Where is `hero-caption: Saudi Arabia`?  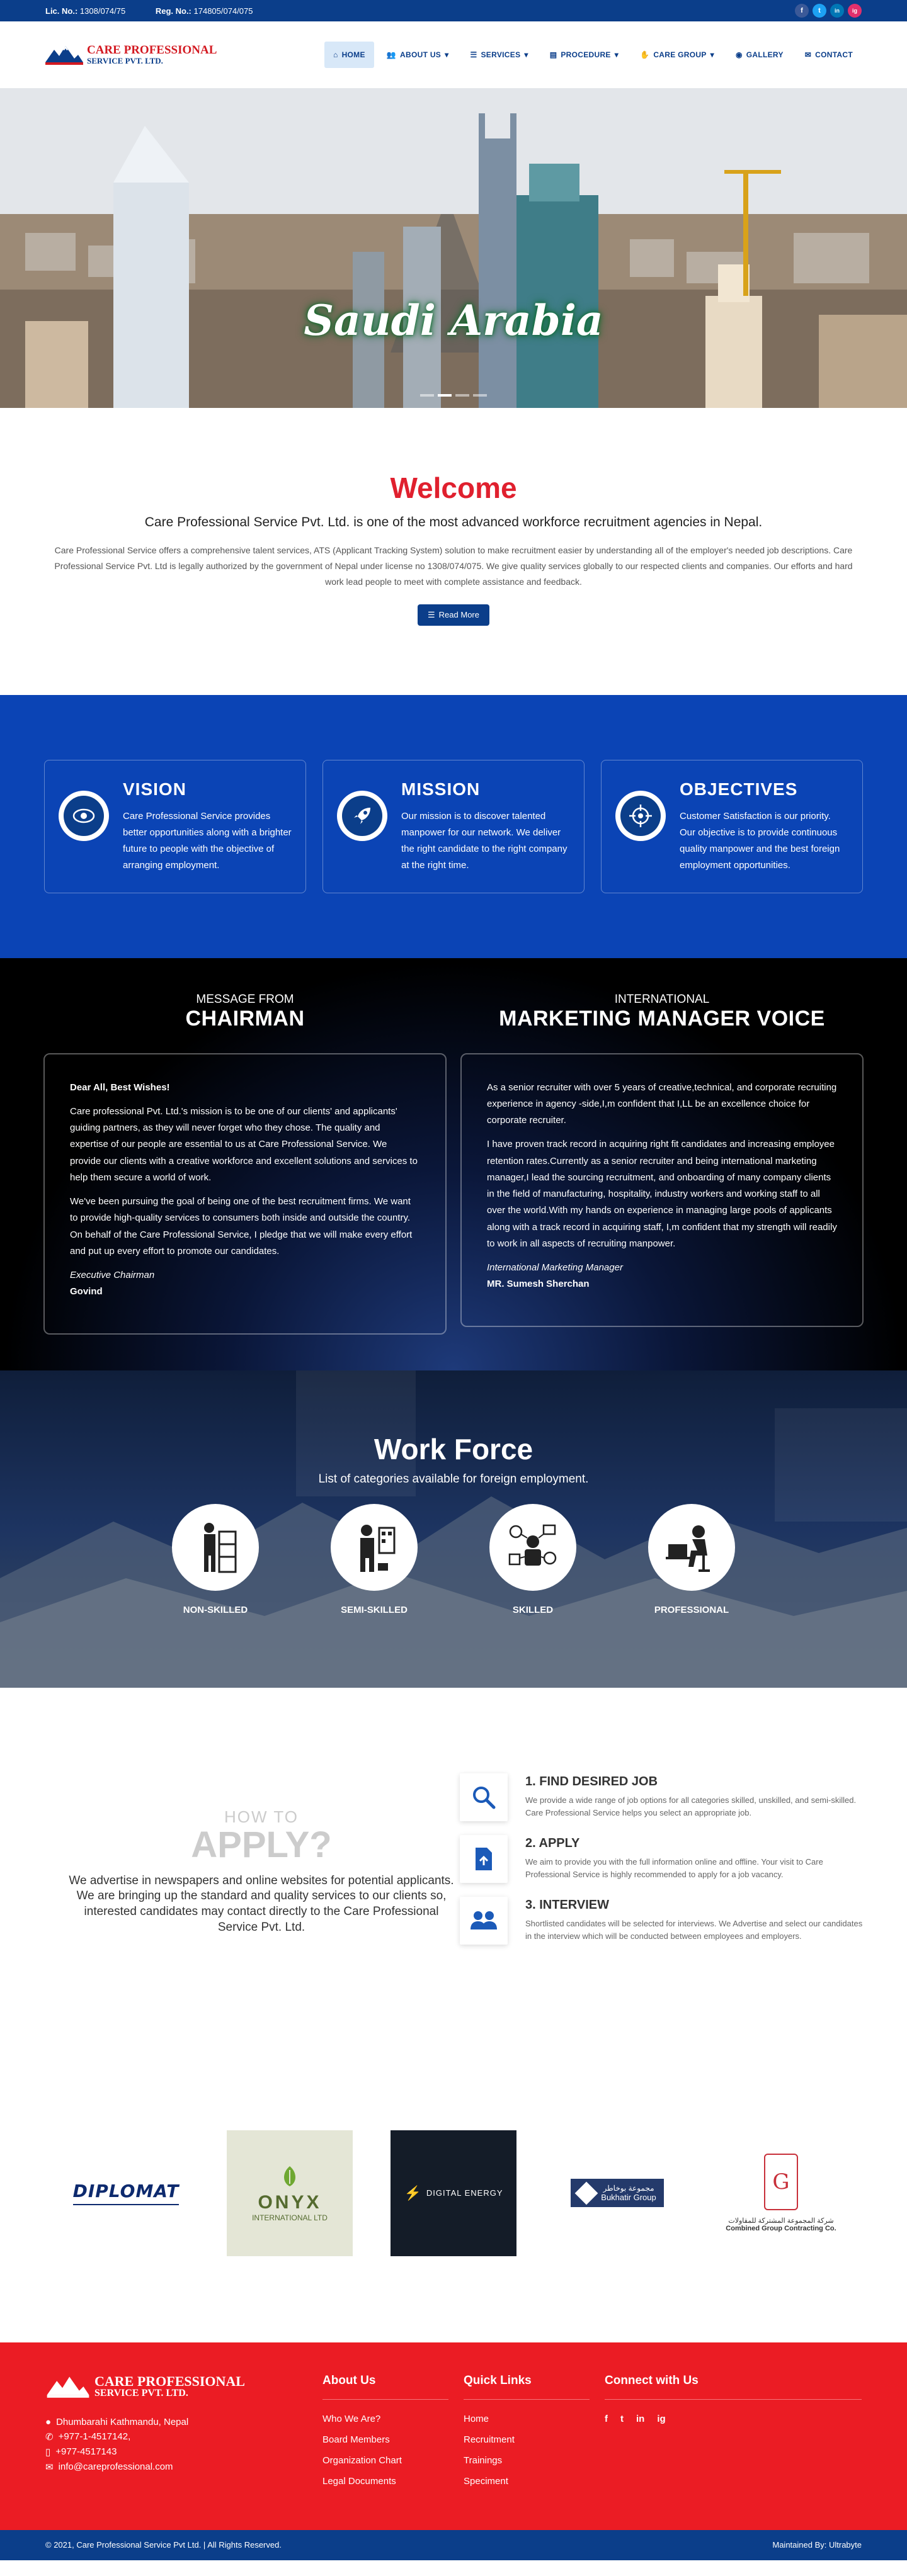
hero-caption: Saudi Arabia is located at coordinates (453, 320).